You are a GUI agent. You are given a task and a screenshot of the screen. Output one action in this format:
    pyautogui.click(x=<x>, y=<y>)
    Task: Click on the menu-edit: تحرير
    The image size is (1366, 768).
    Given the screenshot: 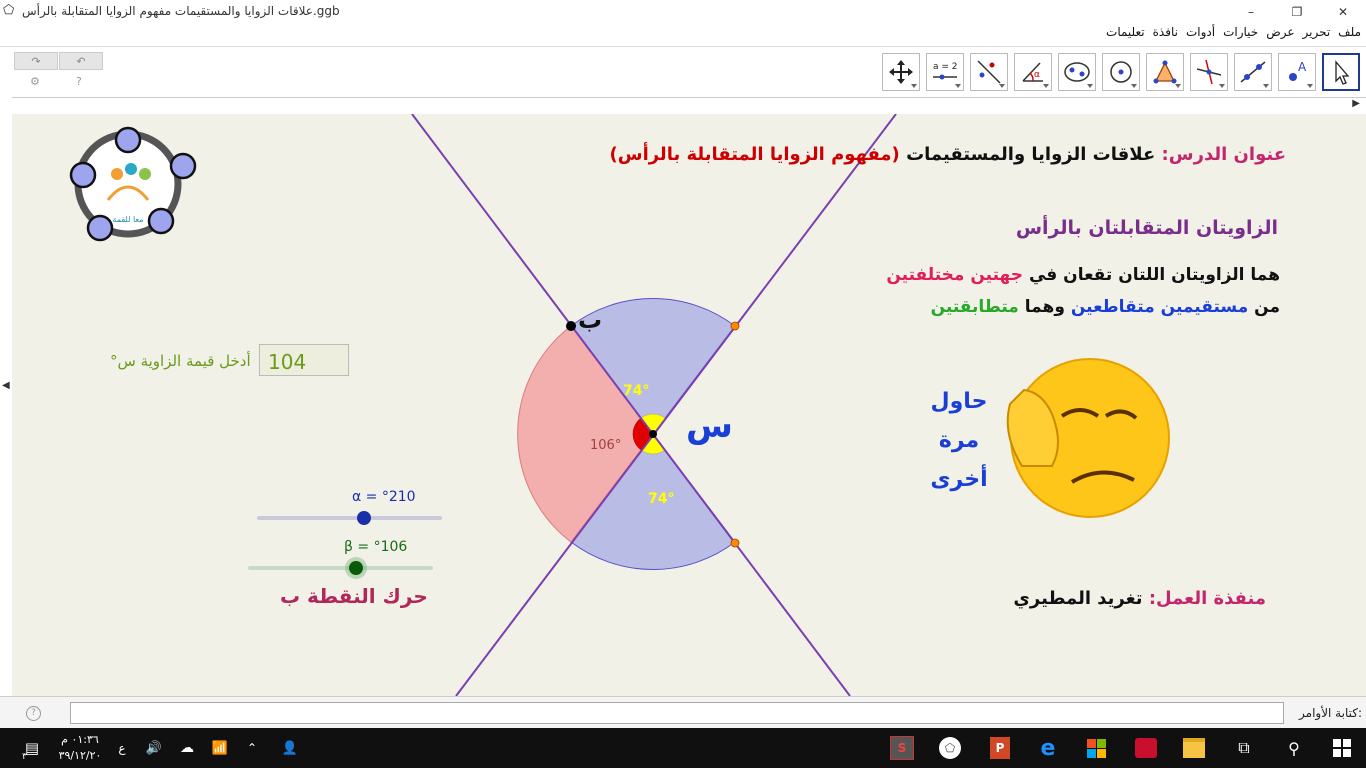 What is the action you would take?
    pyautogui.click(x=1317, y=35)
    